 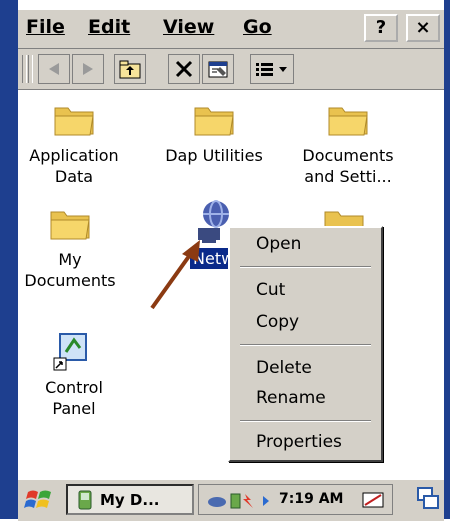 What do you see at coordinates (85, 500) in the screenshot?
I see `device-icon` at bounding box center [85, 500].